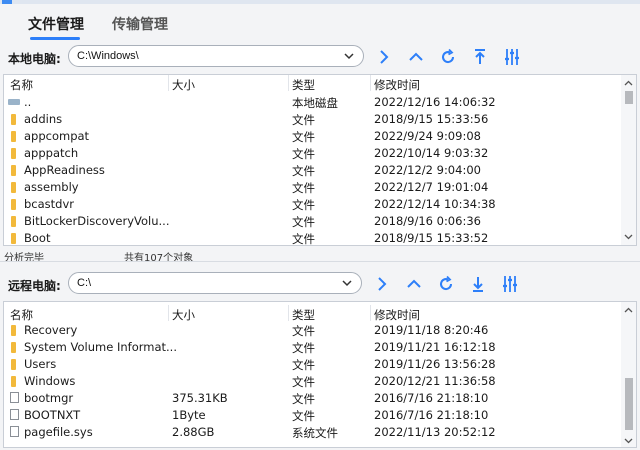  I want to click on local-path-combobox, so click(216, 56).